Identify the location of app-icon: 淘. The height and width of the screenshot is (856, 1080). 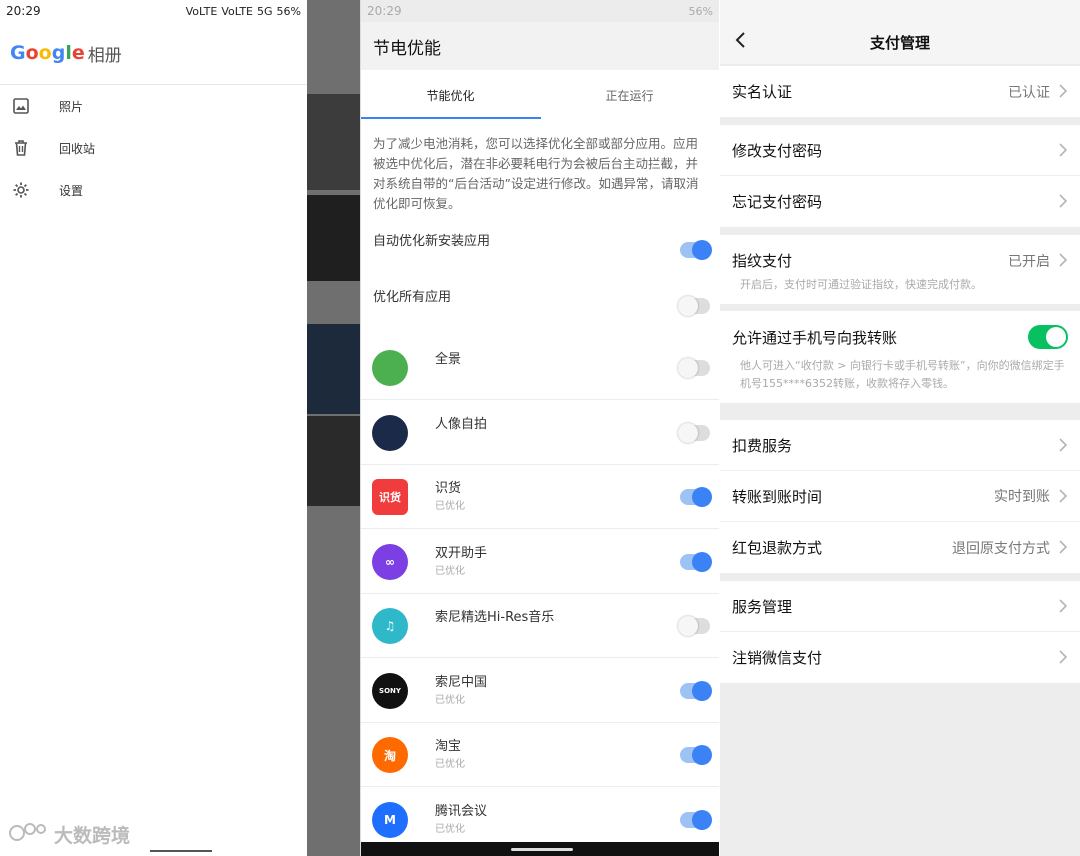
(390, 755).